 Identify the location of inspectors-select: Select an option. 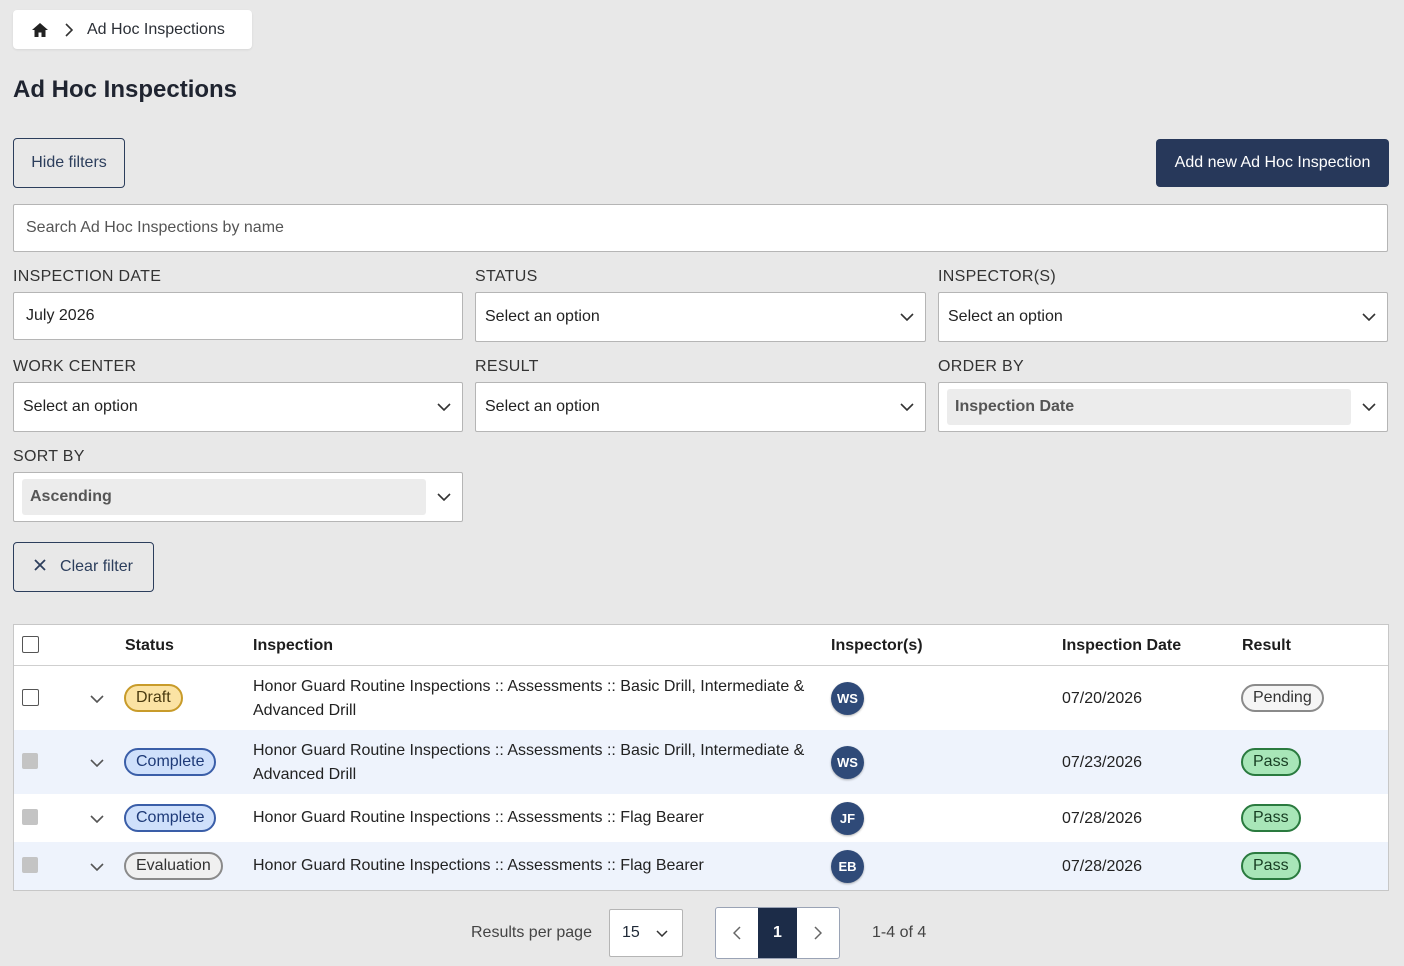
(1163, 317).